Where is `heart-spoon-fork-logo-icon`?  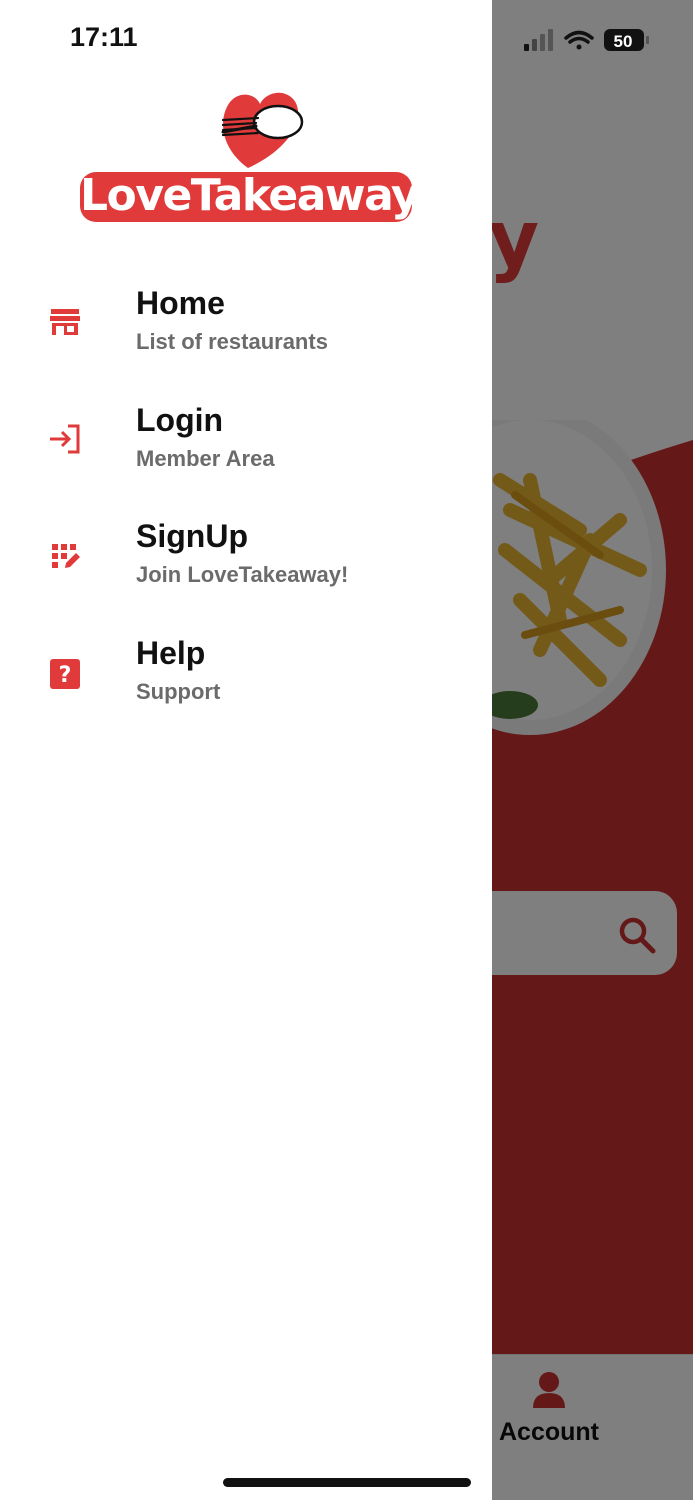
heart-spoon-fork-logo-icon is located at coordinates (262, 130).